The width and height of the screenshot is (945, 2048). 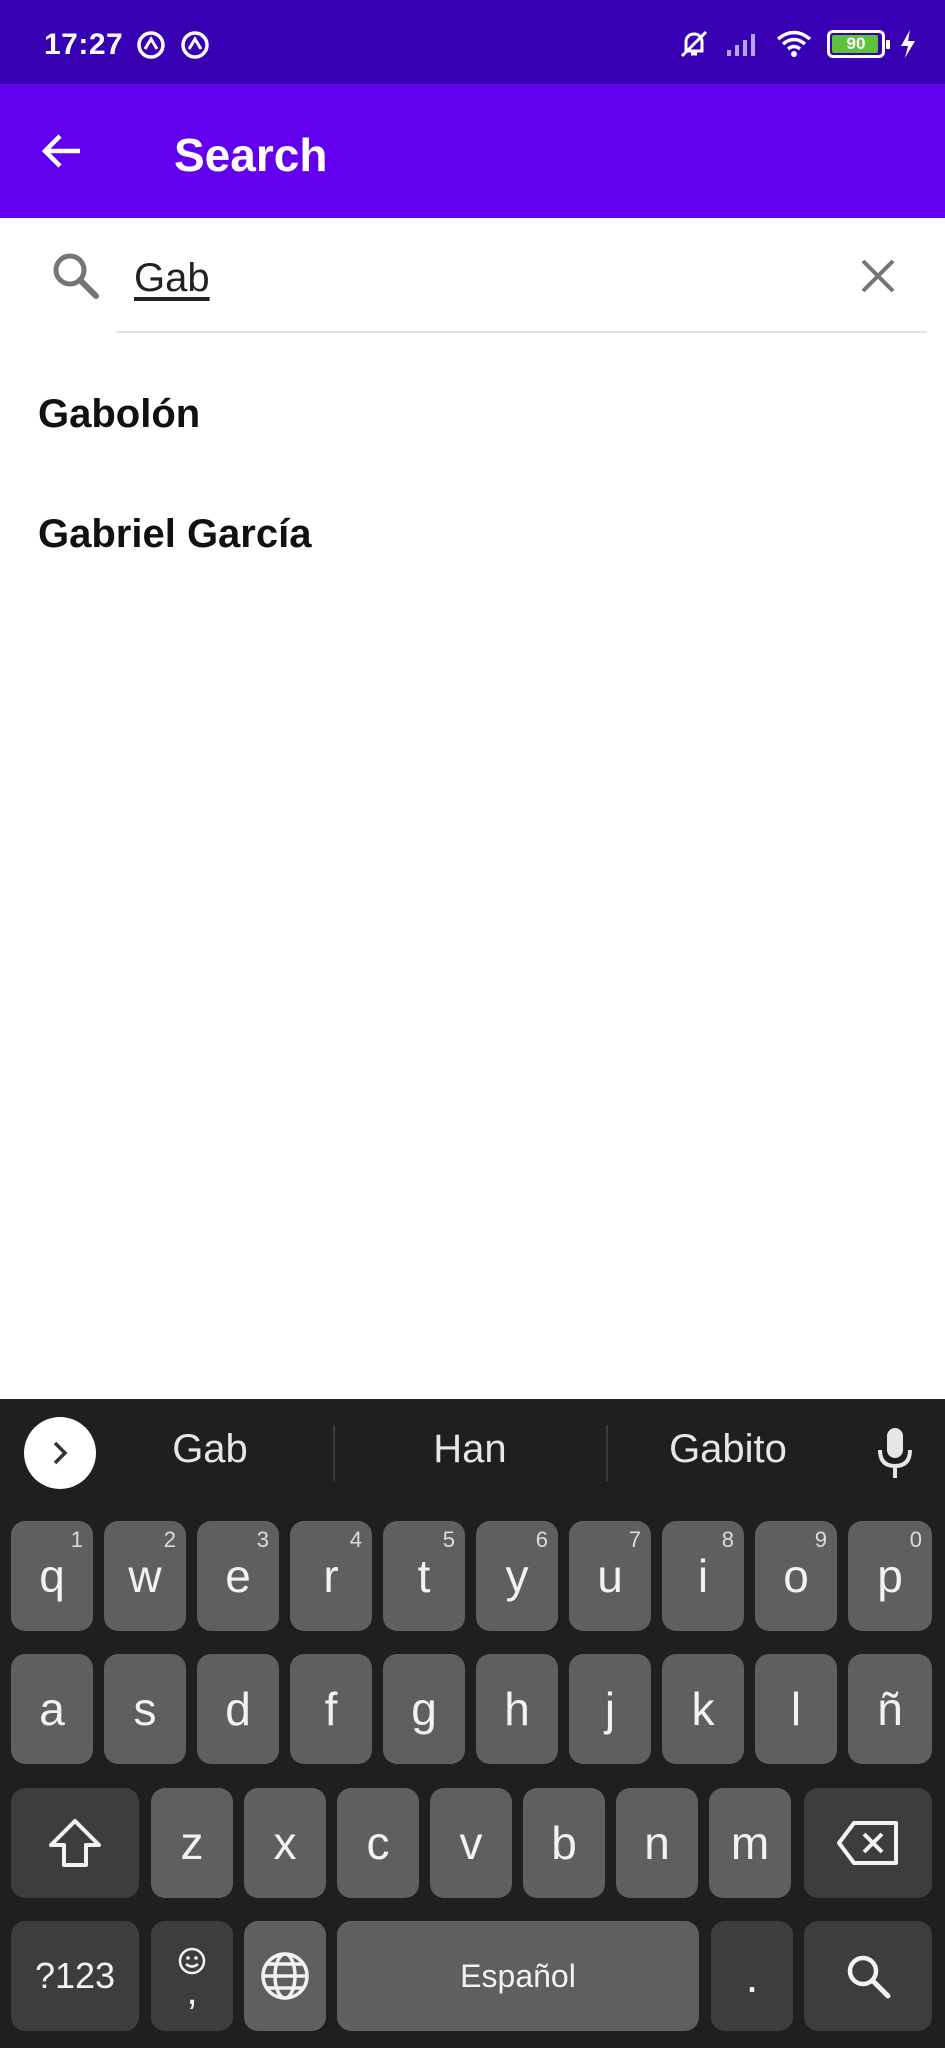 What do you see at coordinates (610, 1576) in the screenshot?
I see `key-u: u7` at bounding box center [610, 1576].